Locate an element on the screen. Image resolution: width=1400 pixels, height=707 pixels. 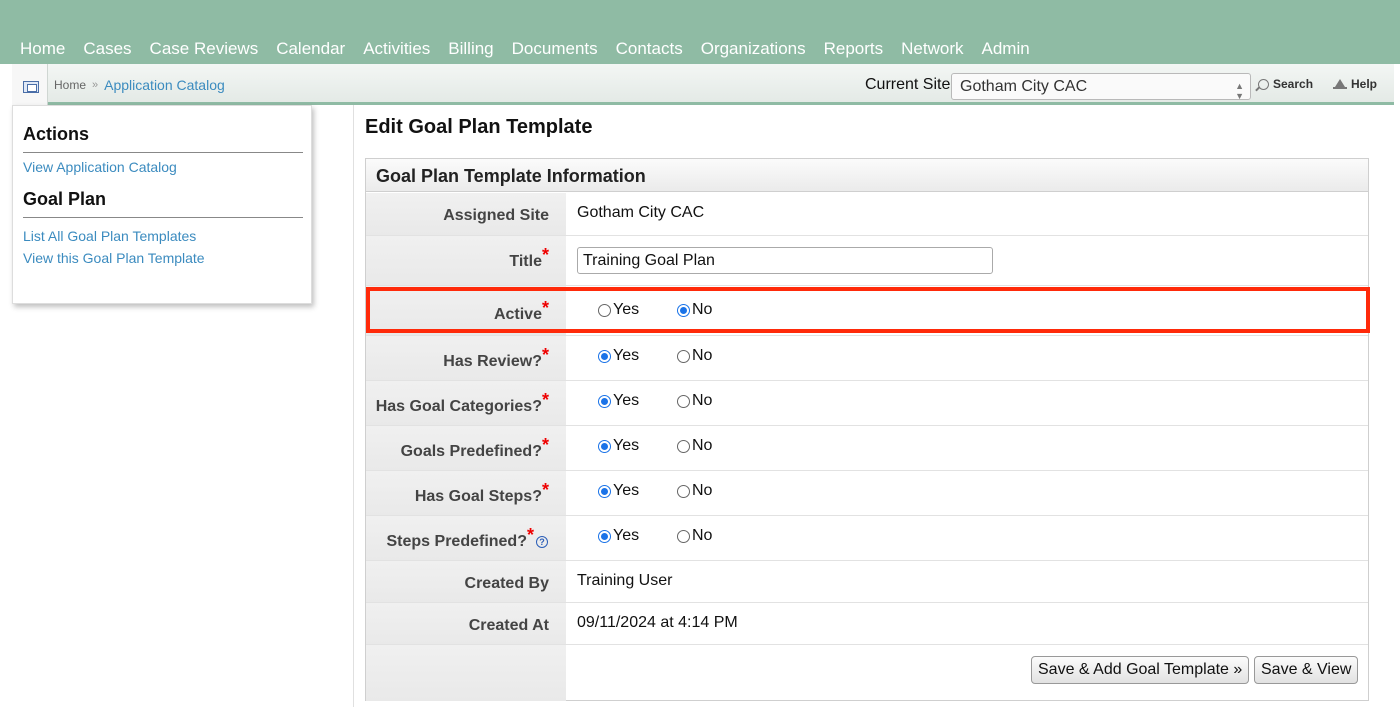
has-review-label: Has Review?* is located at coordinates (496, 357).